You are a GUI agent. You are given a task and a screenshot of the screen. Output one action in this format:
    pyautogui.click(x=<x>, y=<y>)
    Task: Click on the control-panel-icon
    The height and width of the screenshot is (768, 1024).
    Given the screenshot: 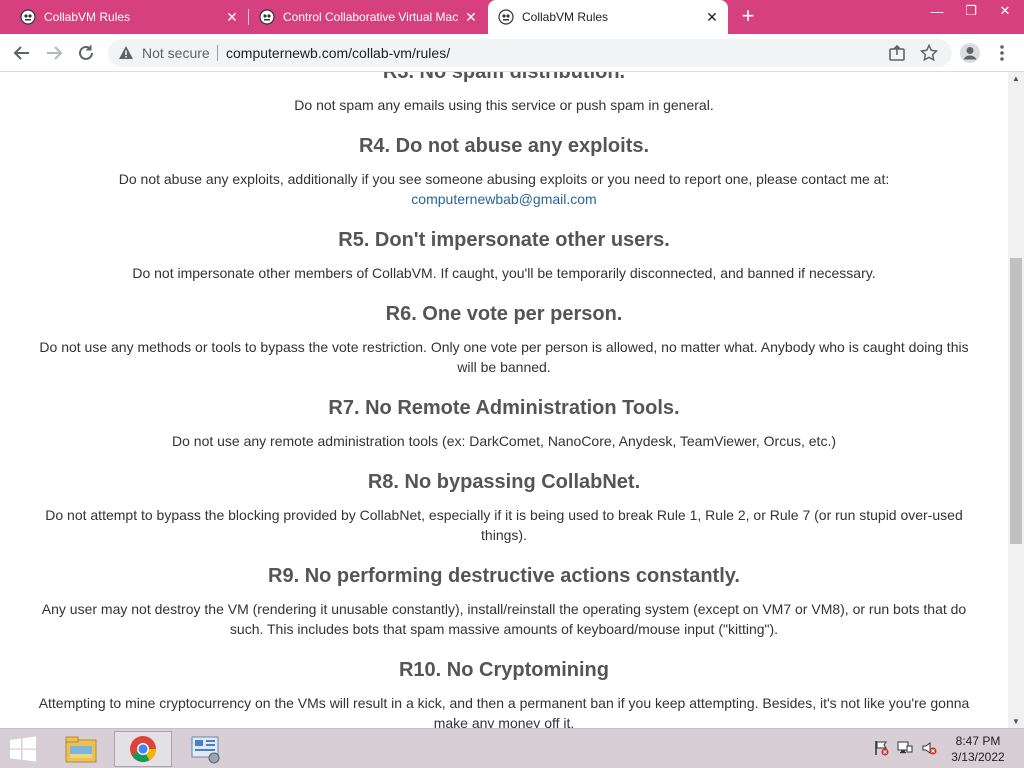 What is the action you would take?
    pyautogui.click(x=205, y=750)
    